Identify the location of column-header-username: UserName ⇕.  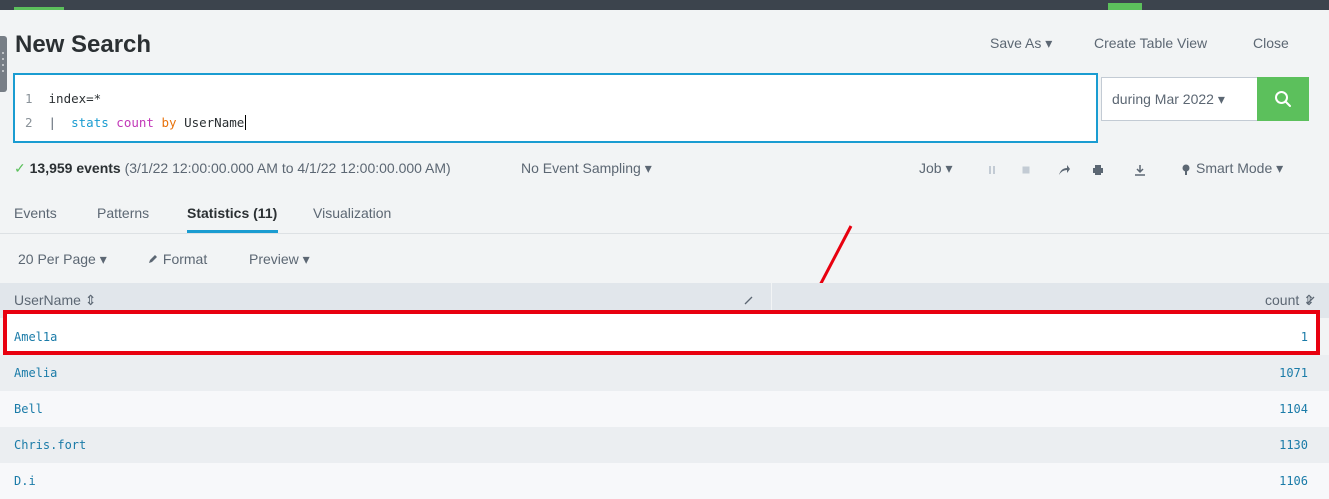
(55, 300).